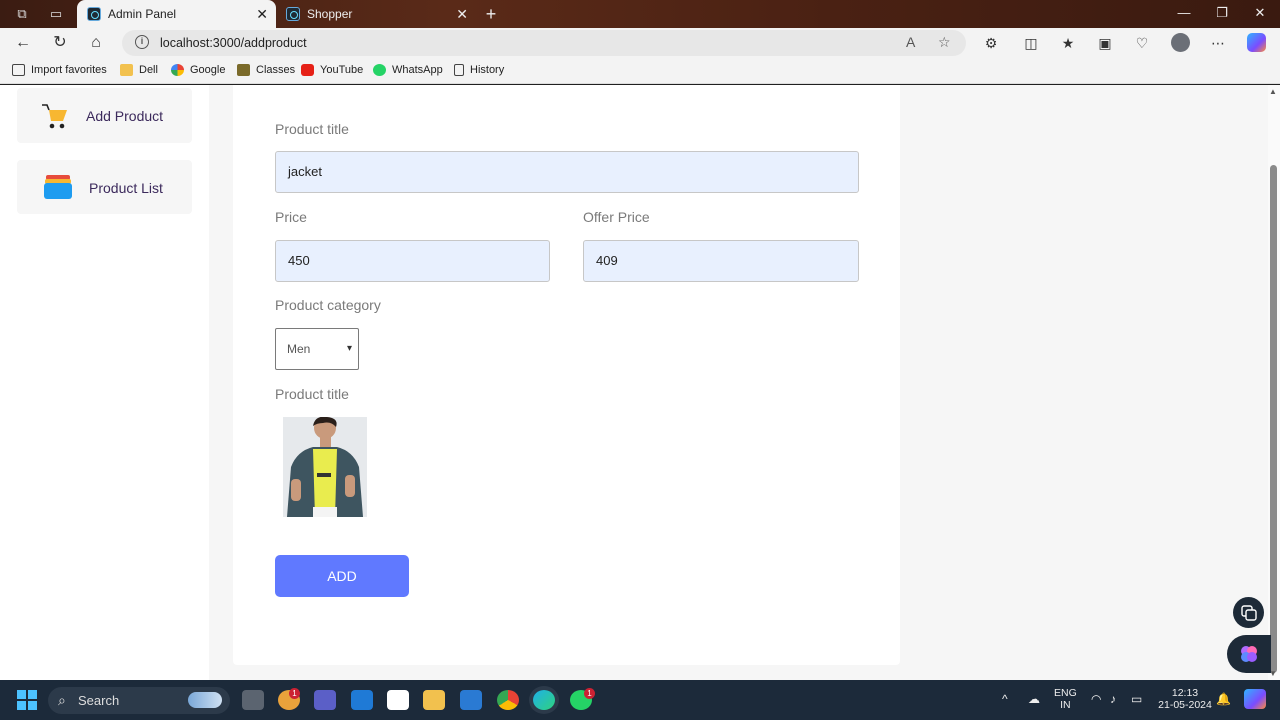  I want to click on sidebar-item-label: Product List, so click(126, 188).